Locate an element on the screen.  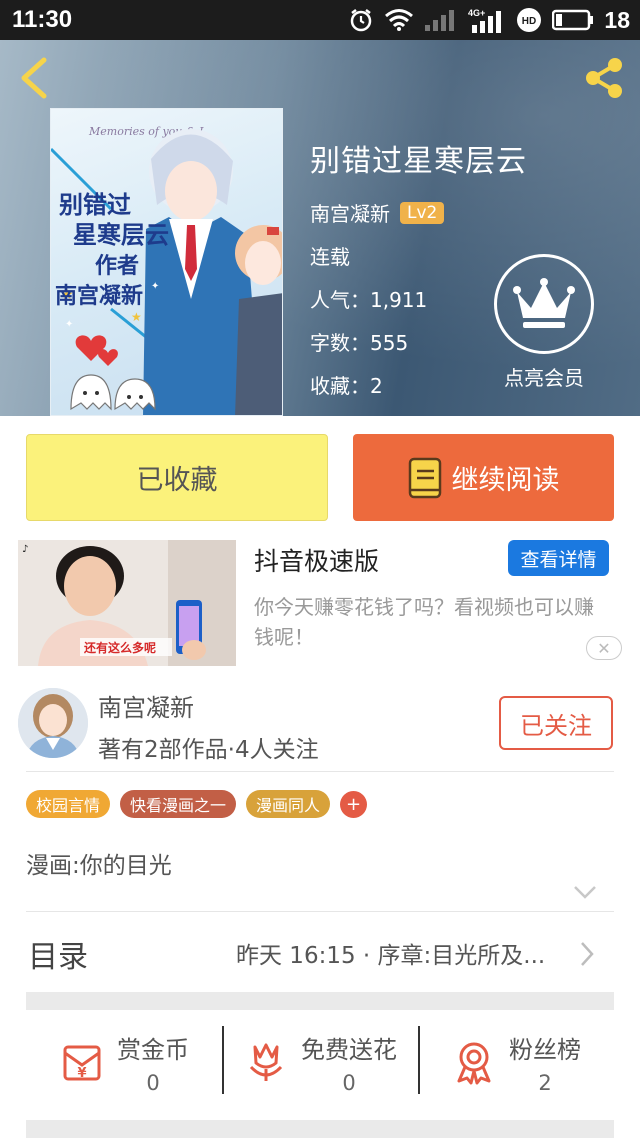
book-icon is located at coordinates (424, 477).